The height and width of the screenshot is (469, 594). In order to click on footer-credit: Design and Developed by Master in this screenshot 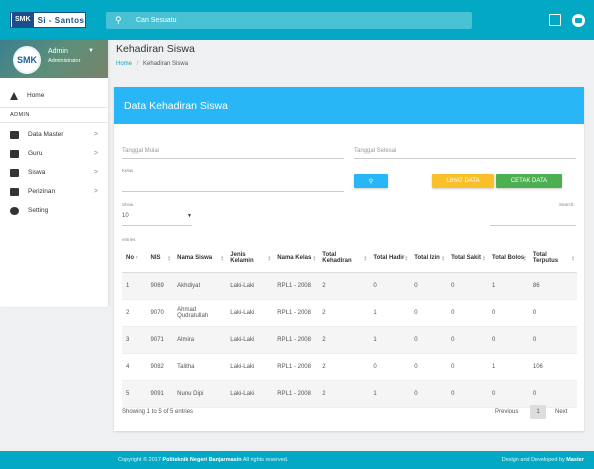, I will do `click(543, 460)`.